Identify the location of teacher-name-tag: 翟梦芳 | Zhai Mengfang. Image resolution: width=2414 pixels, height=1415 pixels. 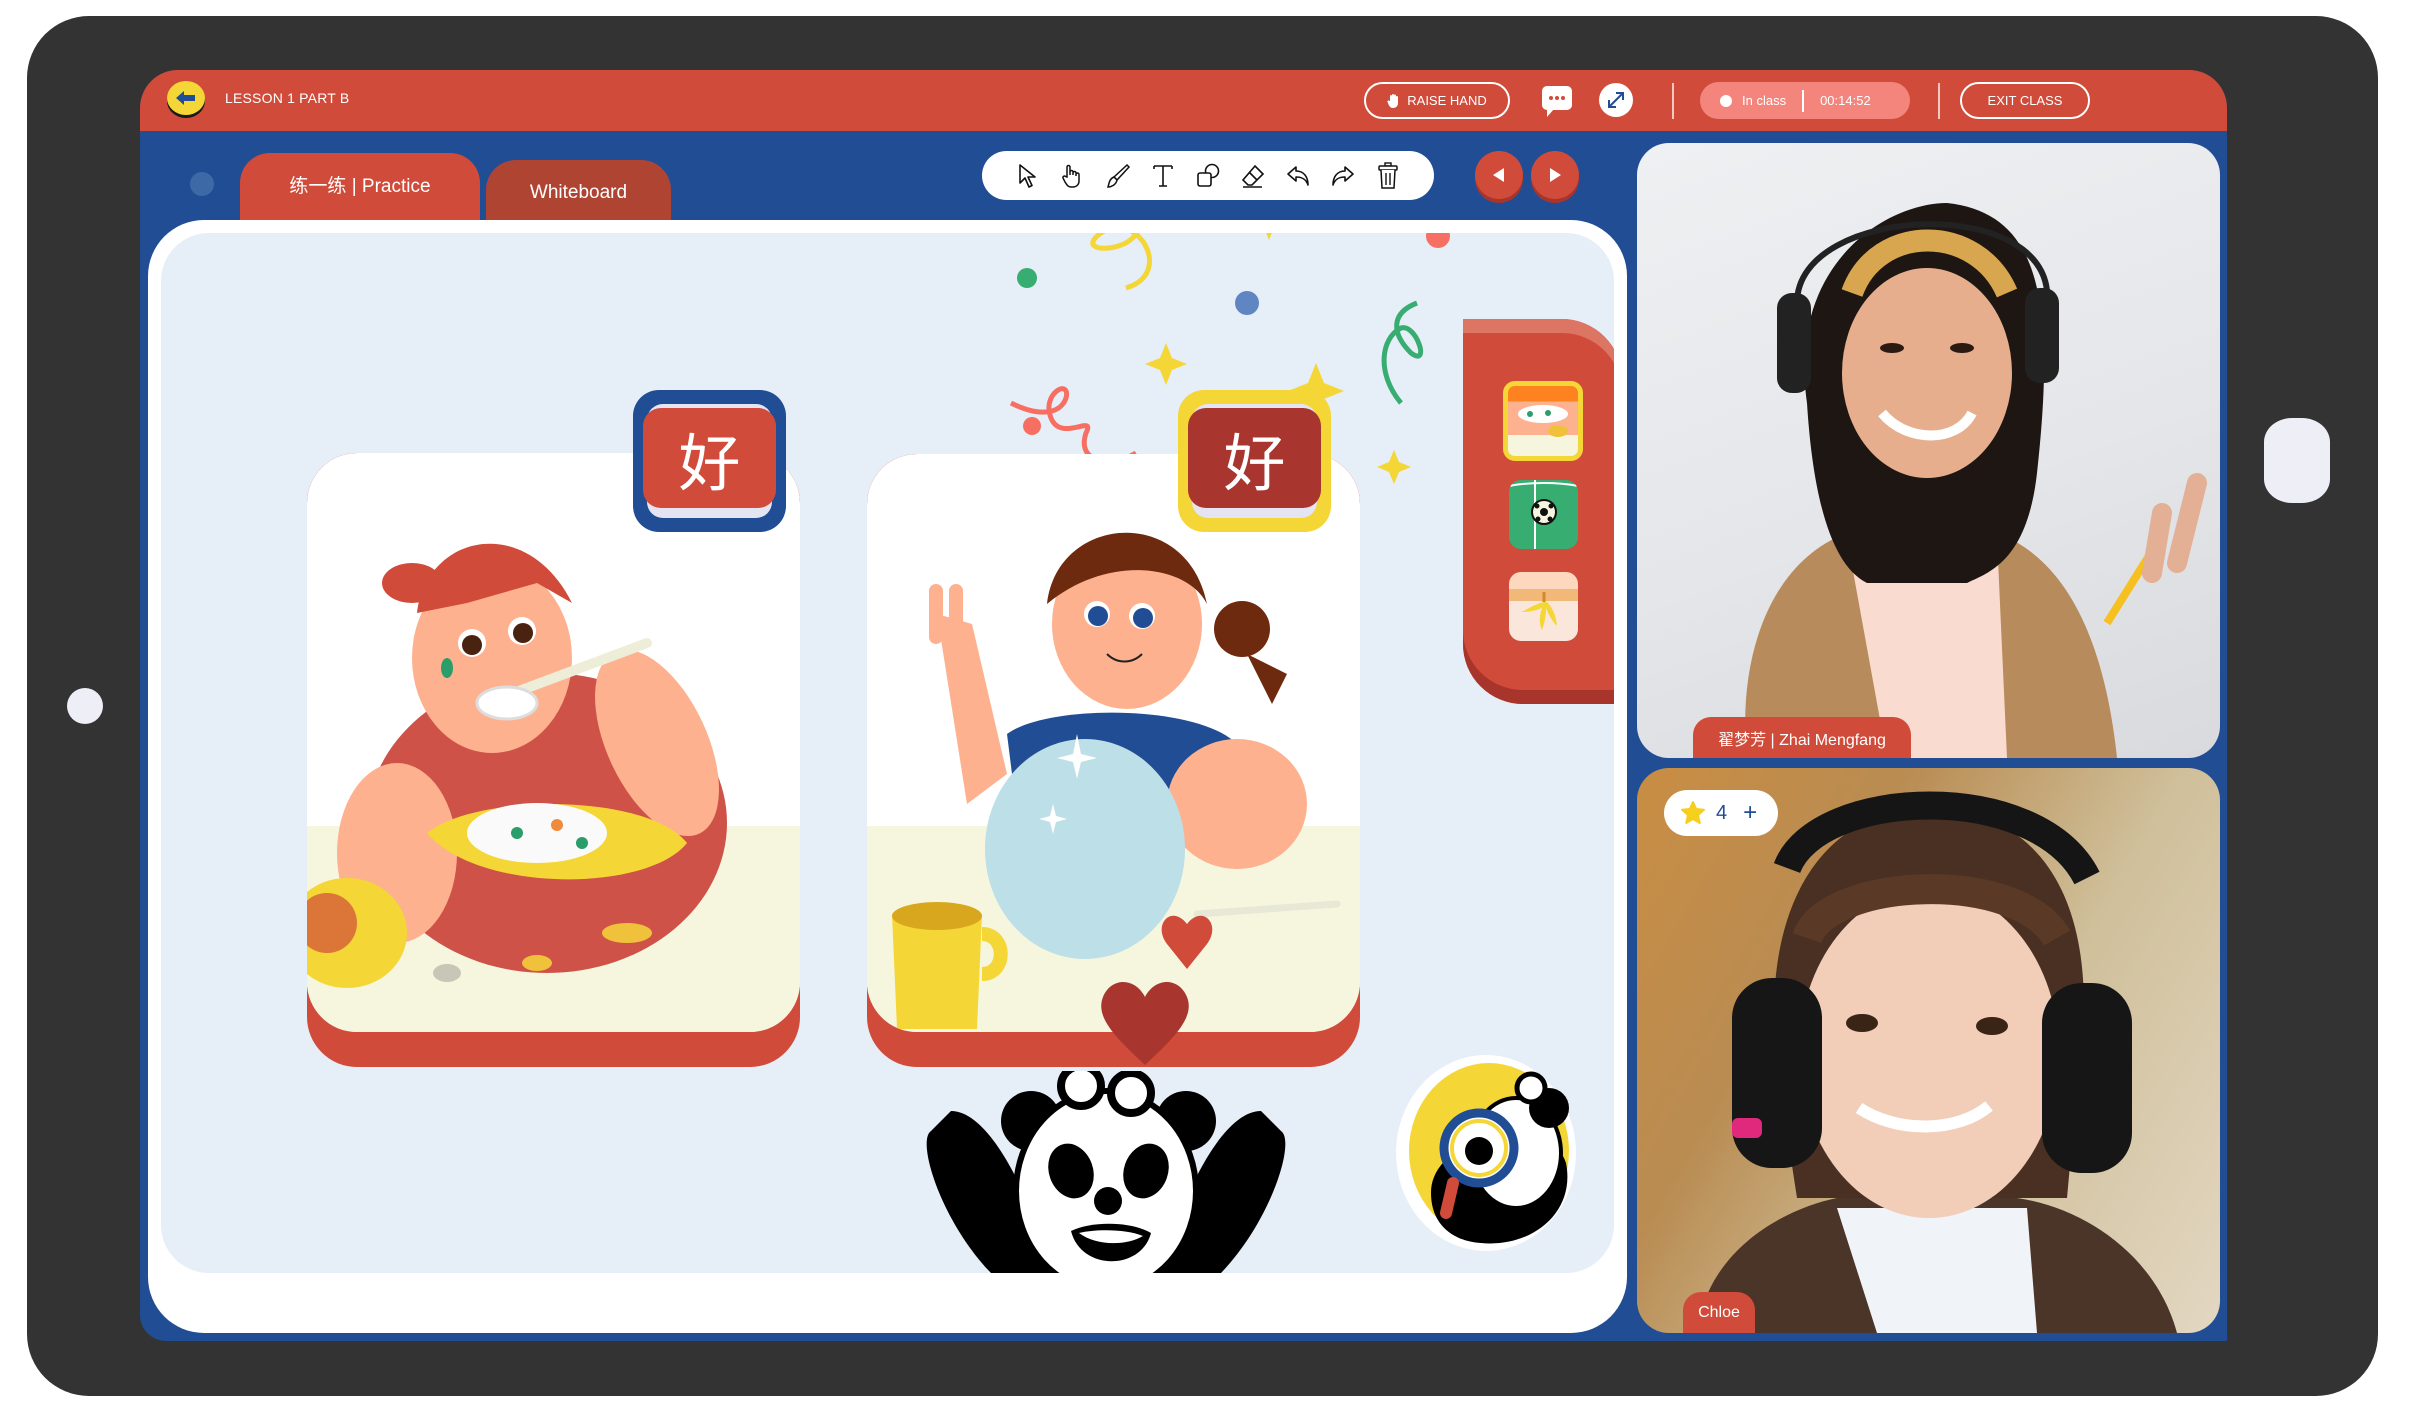
(1802, 737).